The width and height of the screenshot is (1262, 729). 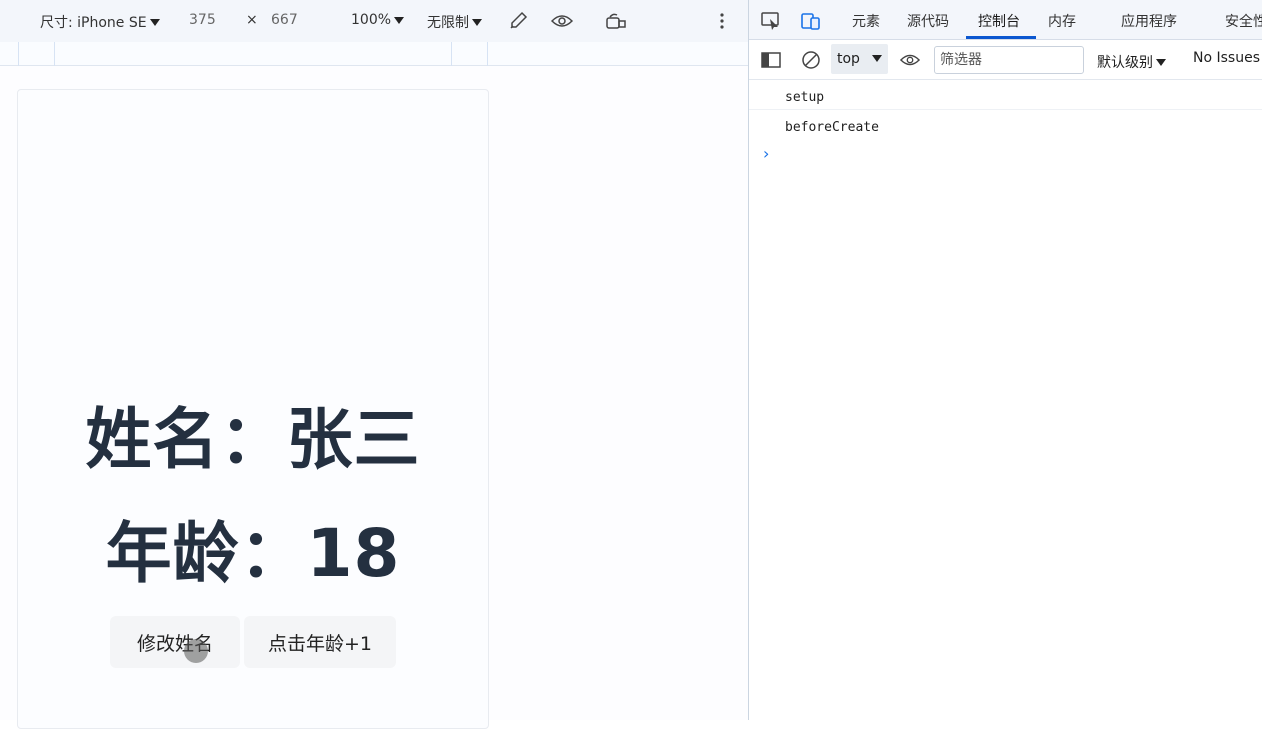 I want to click on touch-cursor-indicator, so click(x=196, y=651).